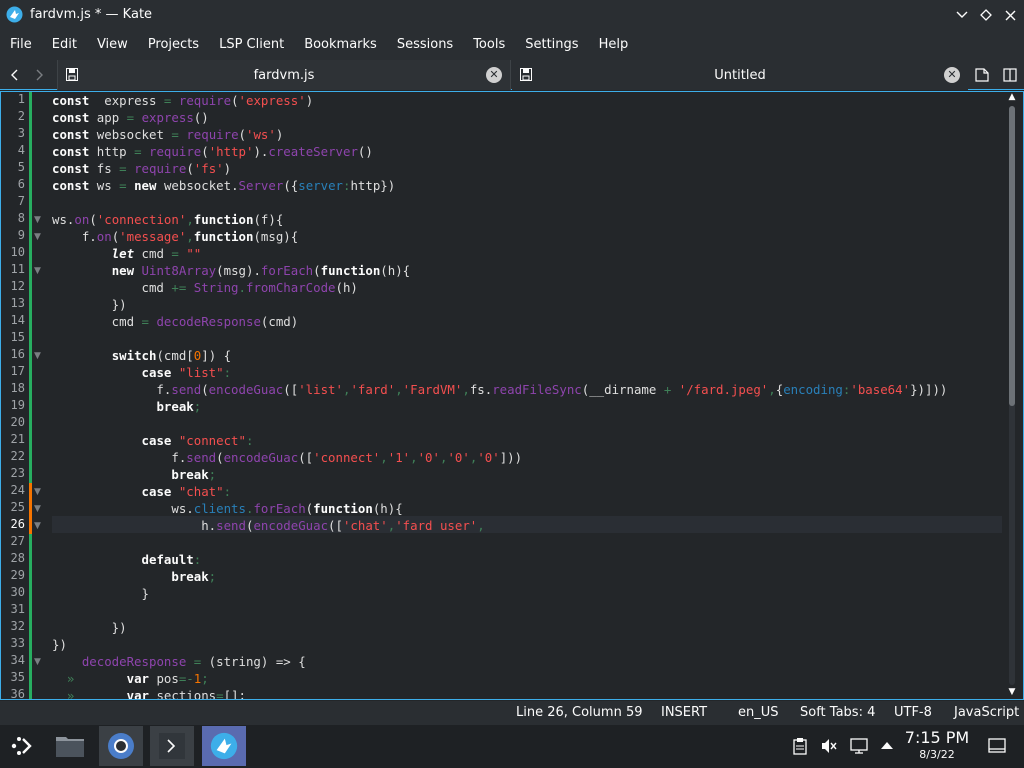 Image resolution: width=1024 pixels, height=768 pixels. Describe the element at coordinates (436, 525) in the screenshot. I see `code-token: 'fard user'` at that location.